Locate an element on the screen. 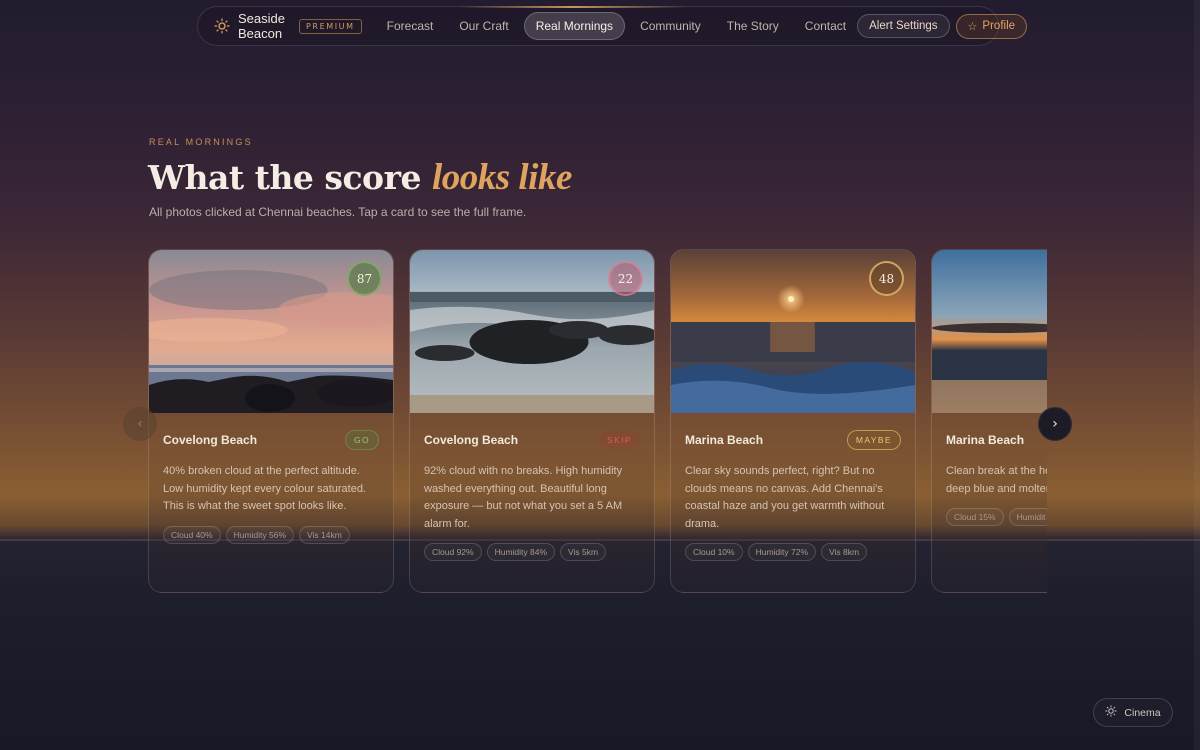 This screenshot has width=1200, height=750. chip-humidity: Humidit is located at coordinates (1027, 517).